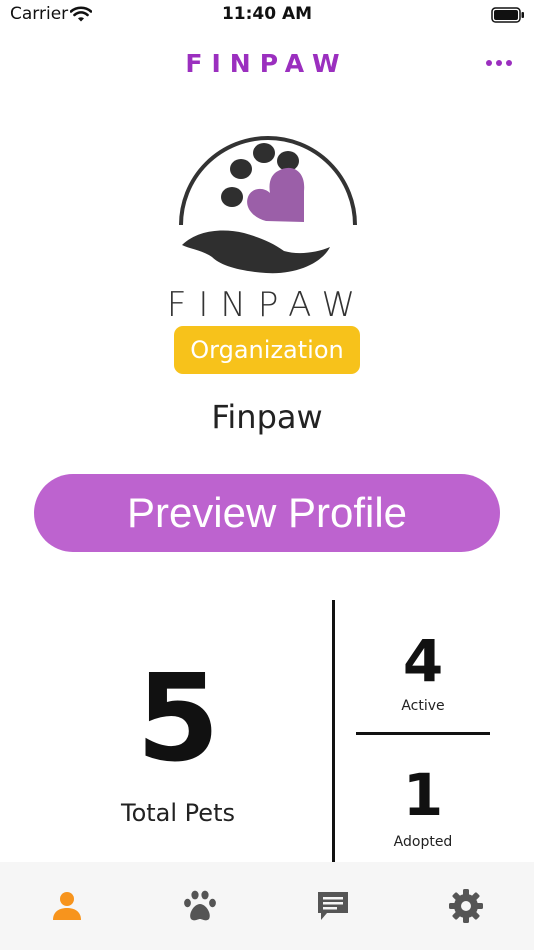  Describe the element at coordinates (423, 706) in the screenshot. I see `active-label: Active` at that location.